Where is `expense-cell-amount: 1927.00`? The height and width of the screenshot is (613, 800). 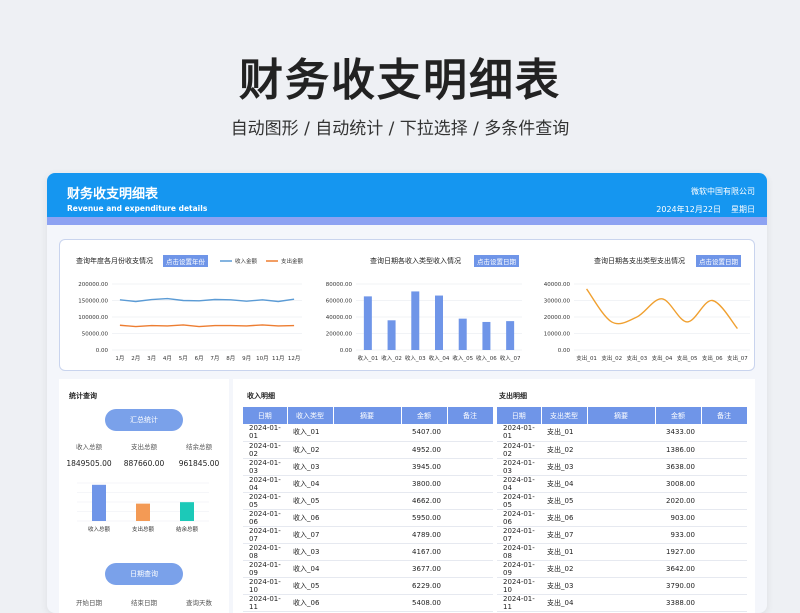 expense-cell-amount: 1927.00 is located at coordinates (678, 552).